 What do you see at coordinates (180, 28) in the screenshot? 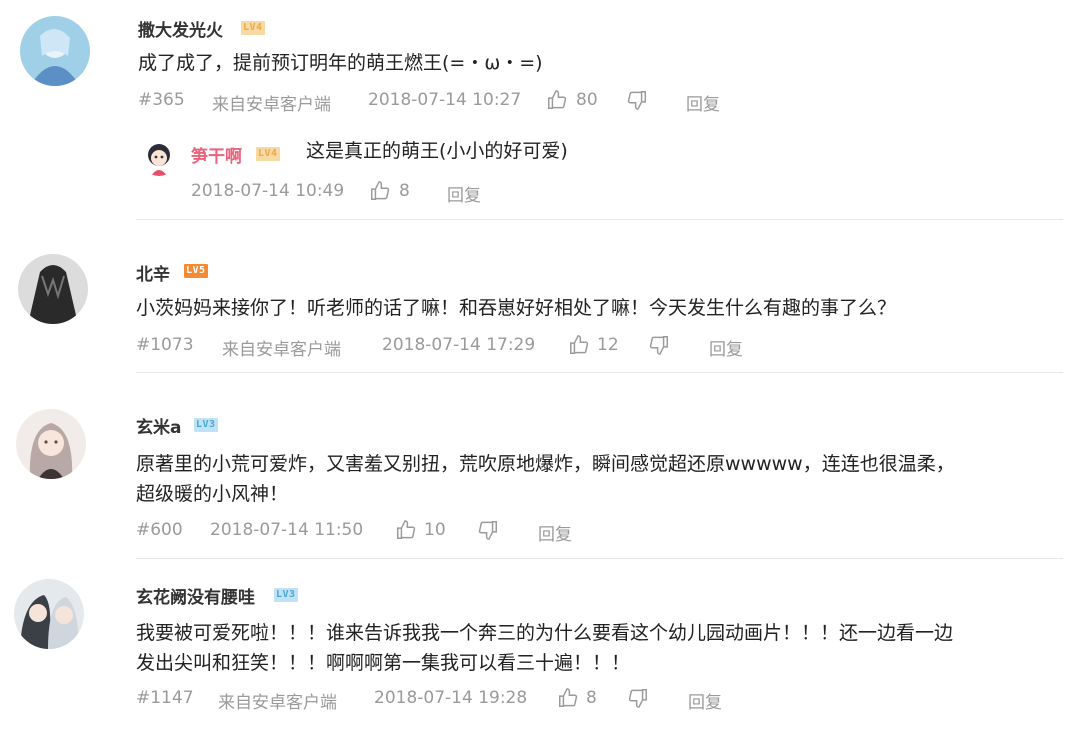
I see `username: 撒大发光火` at bounding box center [180, 28].